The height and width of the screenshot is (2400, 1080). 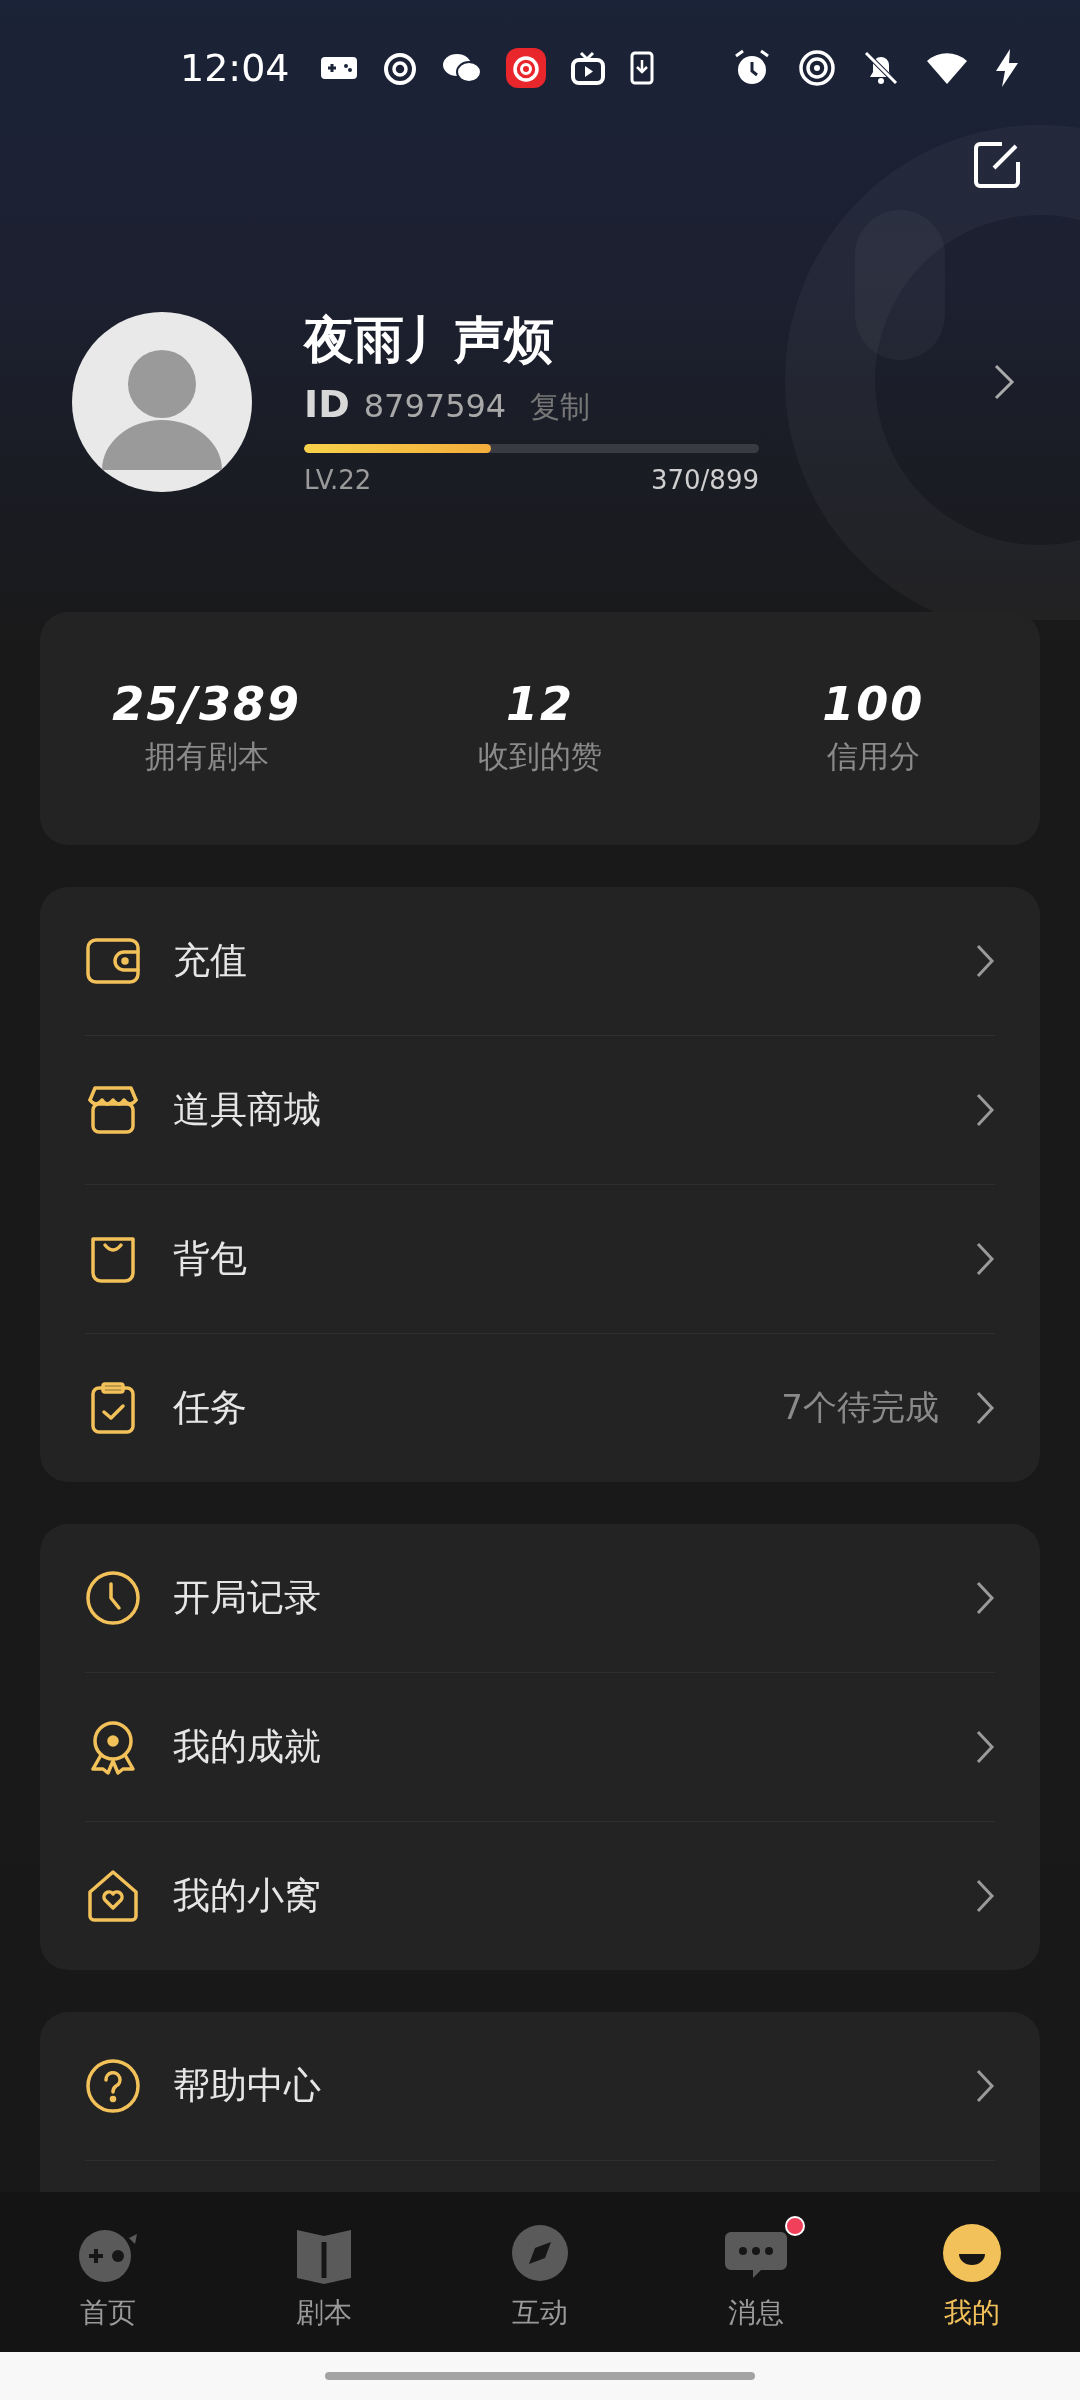 I want to click on charging-icon, so click(x=1007, y=67).